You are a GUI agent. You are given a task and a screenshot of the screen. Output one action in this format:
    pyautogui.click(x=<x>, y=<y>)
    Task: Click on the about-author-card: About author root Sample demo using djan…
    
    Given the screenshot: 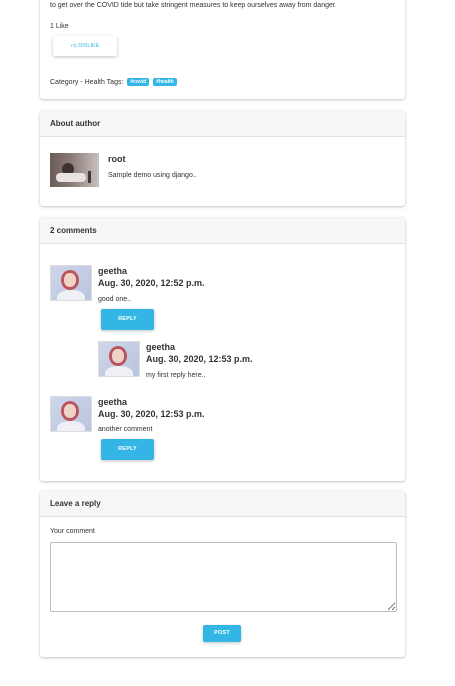 What is the action you would take?
    pyautogui.click(x=222, y=158)
    